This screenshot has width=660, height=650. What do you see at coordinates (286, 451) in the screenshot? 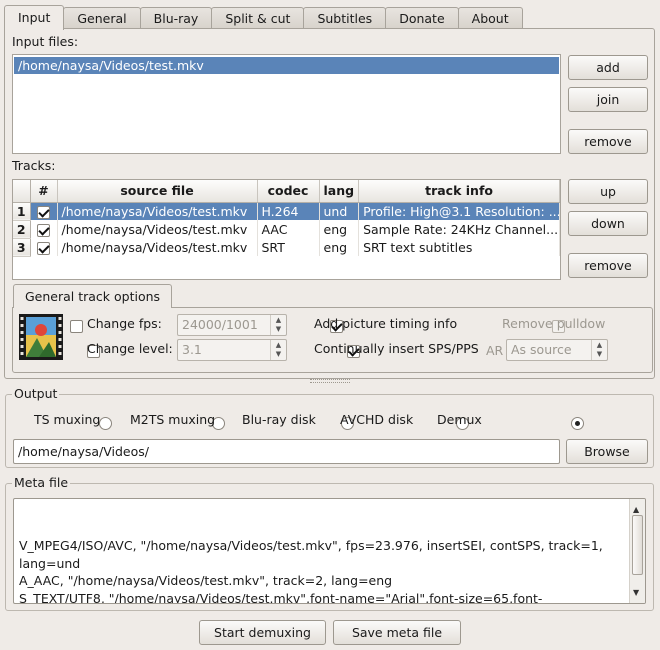
I see `output-path-input: /home/naysa/Videos/` at bounding box center [286, 451].